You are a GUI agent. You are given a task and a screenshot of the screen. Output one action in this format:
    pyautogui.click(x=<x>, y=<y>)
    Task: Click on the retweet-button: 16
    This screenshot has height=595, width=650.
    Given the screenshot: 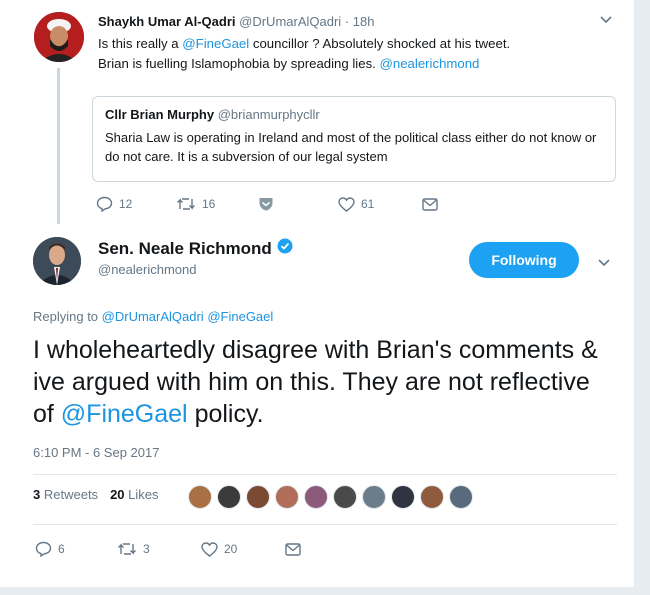 What is the action you would take?
    pyautogui.click(x=217, y=204)
    